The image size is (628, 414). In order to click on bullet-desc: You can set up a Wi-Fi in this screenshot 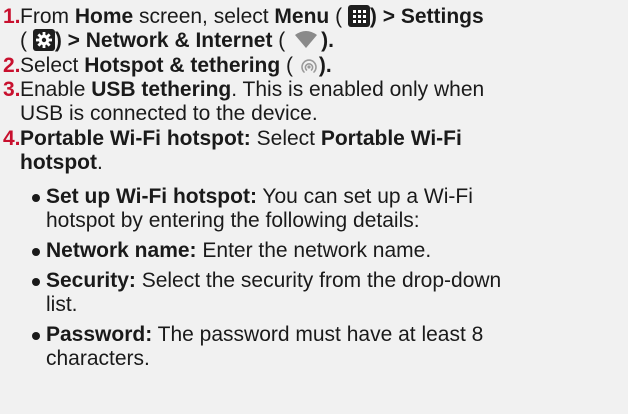, I will do `click(364, 196)`.